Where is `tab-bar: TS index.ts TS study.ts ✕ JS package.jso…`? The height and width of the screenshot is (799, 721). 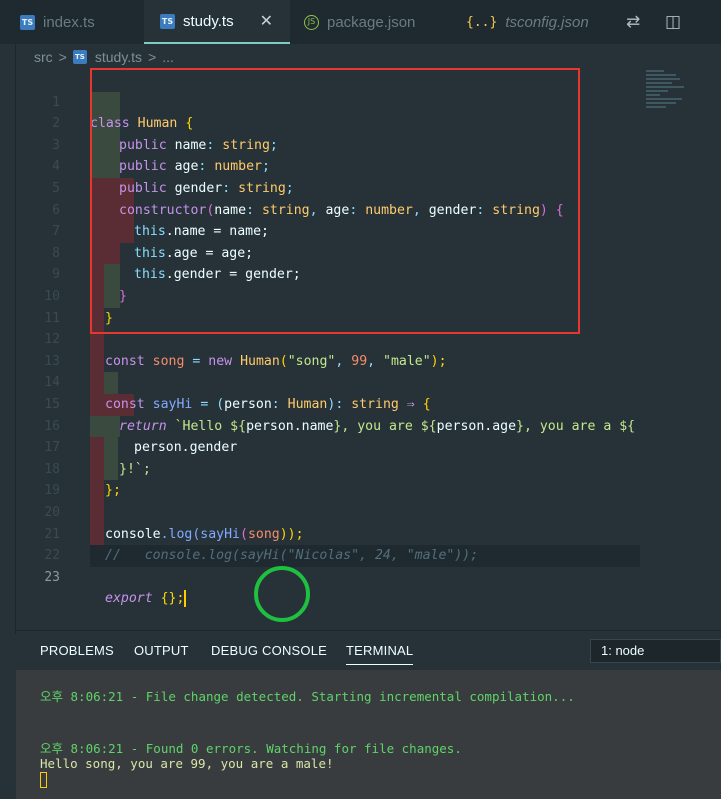 tab-bar: TS index.ts TS study.ts ✕ JS package.jso… is located at coordinates (360, 22).